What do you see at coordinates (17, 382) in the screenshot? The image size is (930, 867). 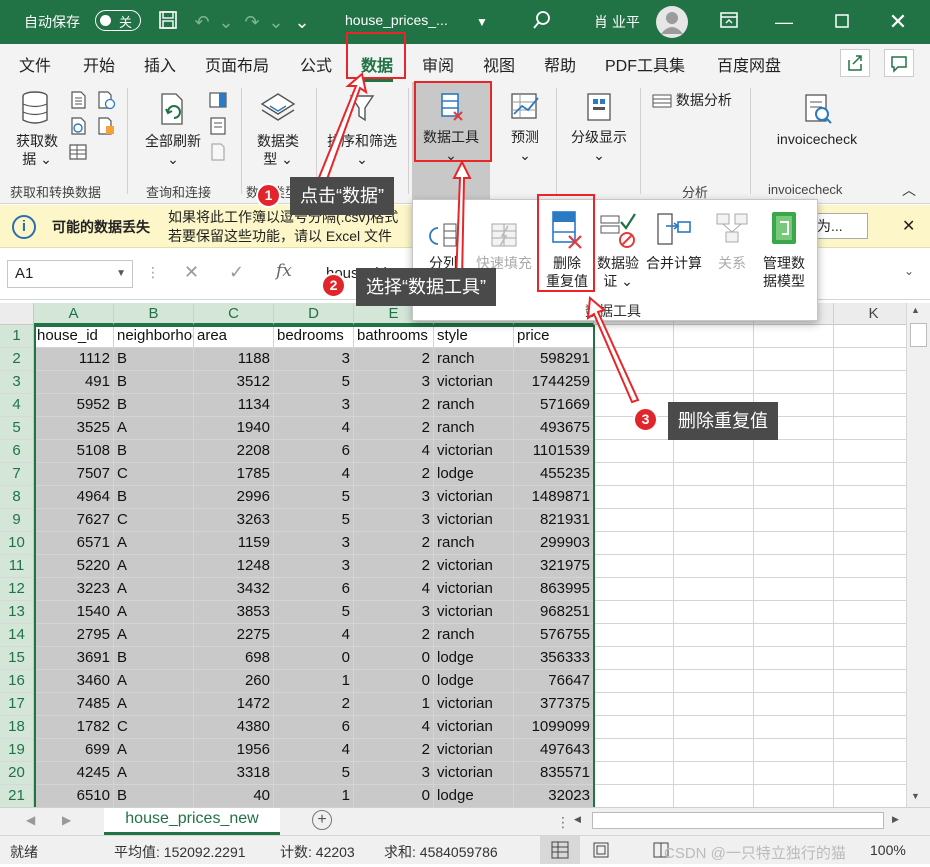 I see `row-header: 3` at bounding box center [17, 382].